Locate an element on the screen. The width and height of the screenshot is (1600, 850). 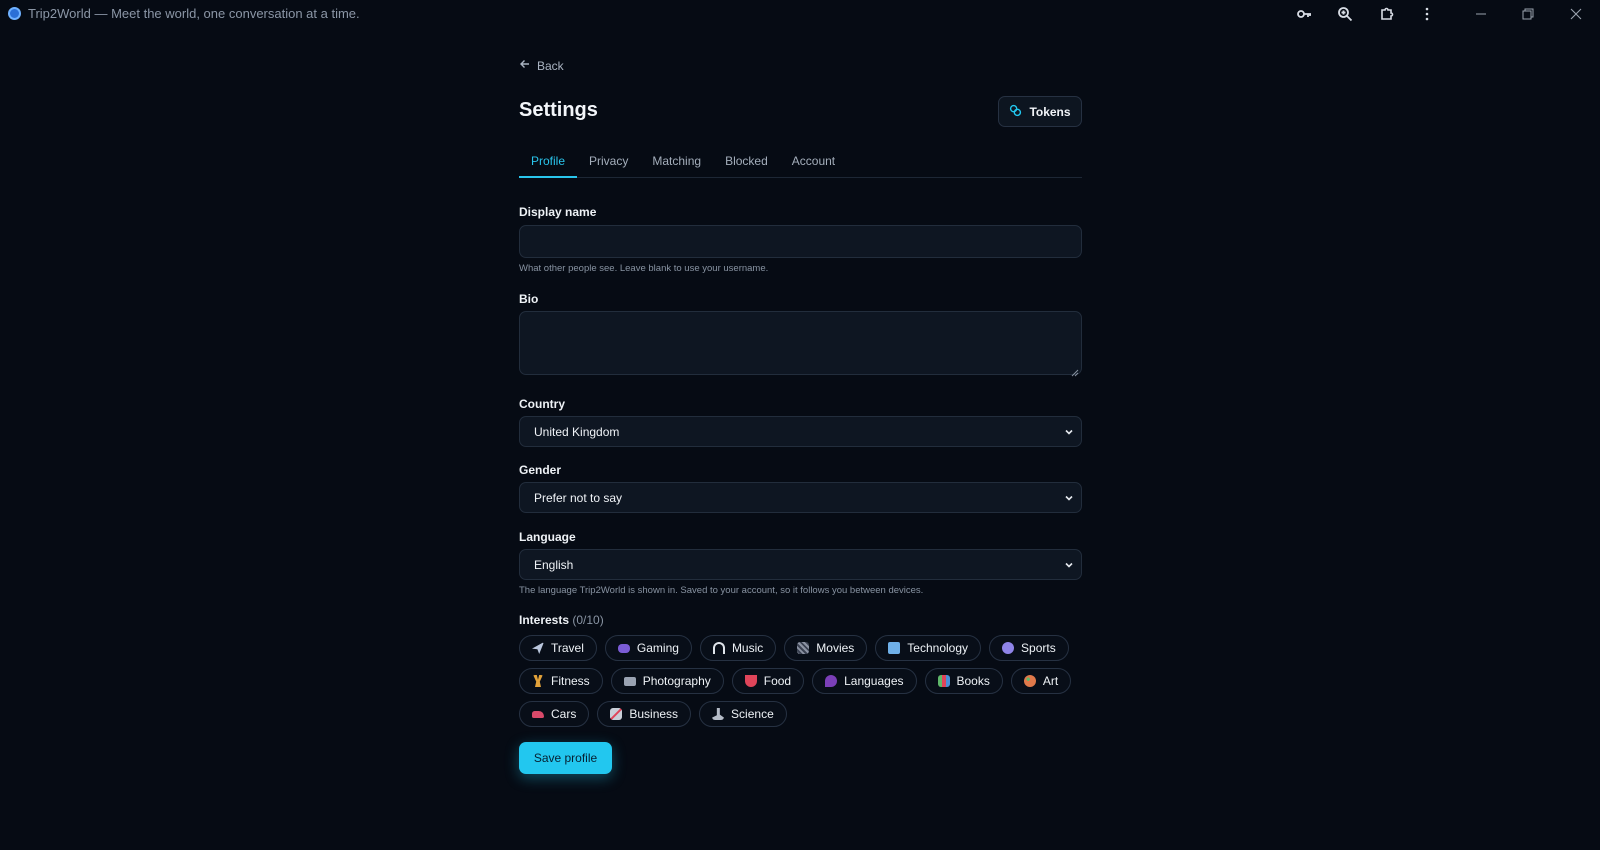
interest-chip-business: Business is located at coordinates (644, 714).